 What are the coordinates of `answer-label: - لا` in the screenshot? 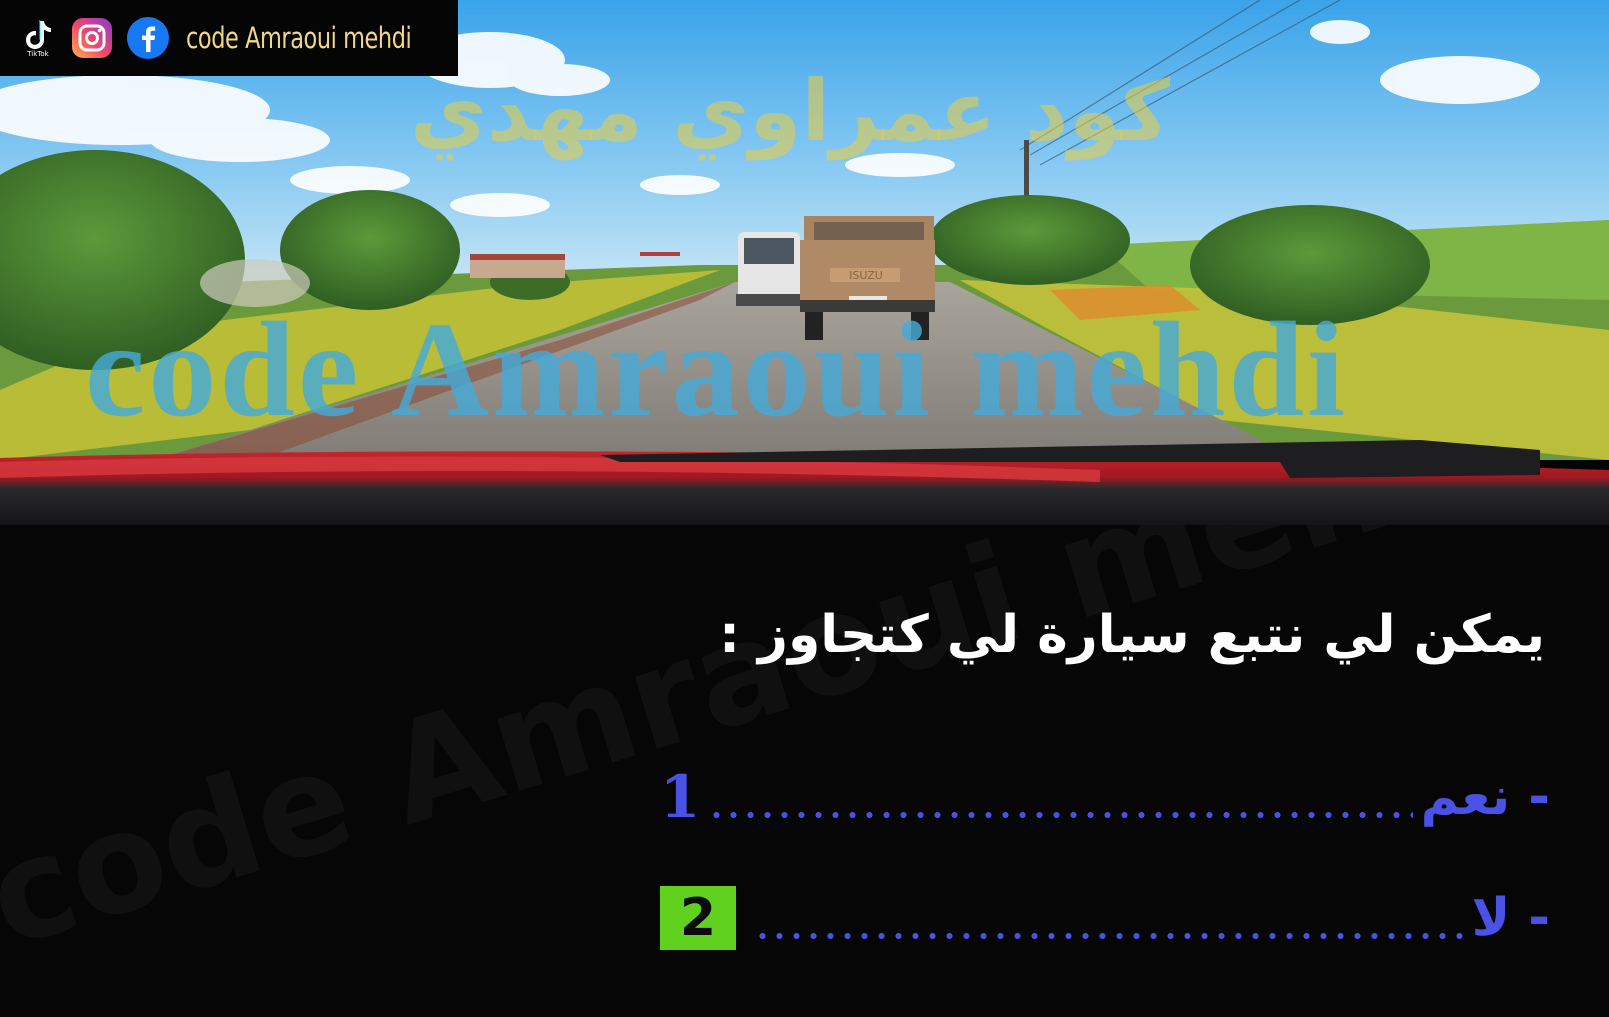 It's located at (1510, 918).